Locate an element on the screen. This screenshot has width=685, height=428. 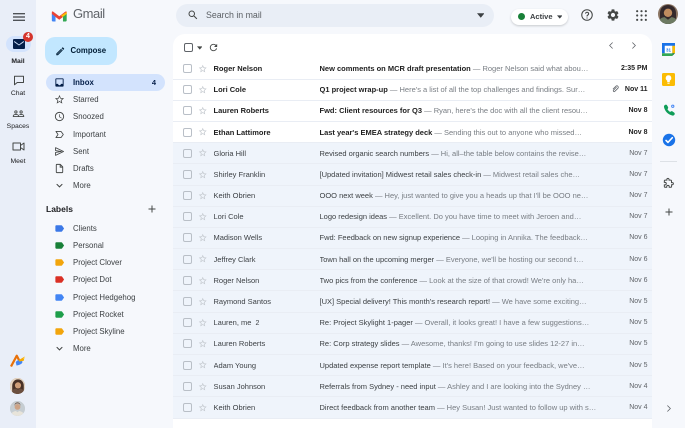
svg-text: 31 is located at coordinates (669, 49).